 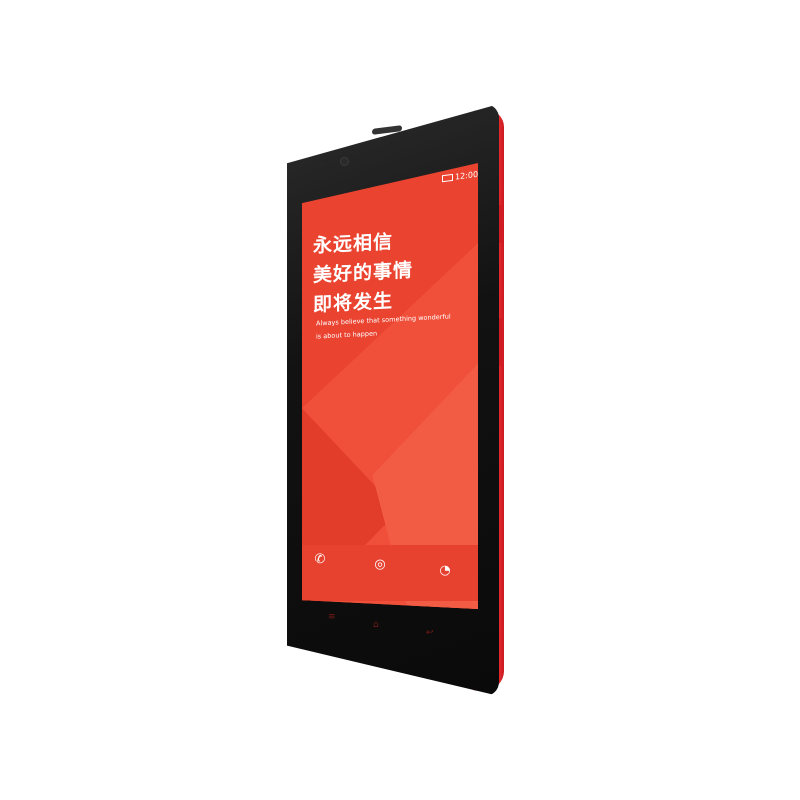 What do you see at coordinates (353, 303) in the screenshot?
I see `headline-line-3: 即将发生` at bounding box center [353, 303].